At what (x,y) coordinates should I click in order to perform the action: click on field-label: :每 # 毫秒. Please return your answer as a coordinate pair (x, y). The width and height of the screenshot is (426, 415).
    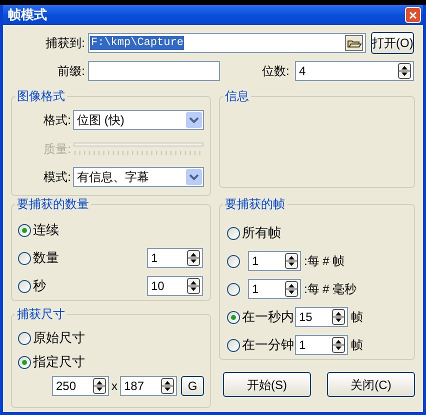
    Looking at the image, I should click on (330, 289).